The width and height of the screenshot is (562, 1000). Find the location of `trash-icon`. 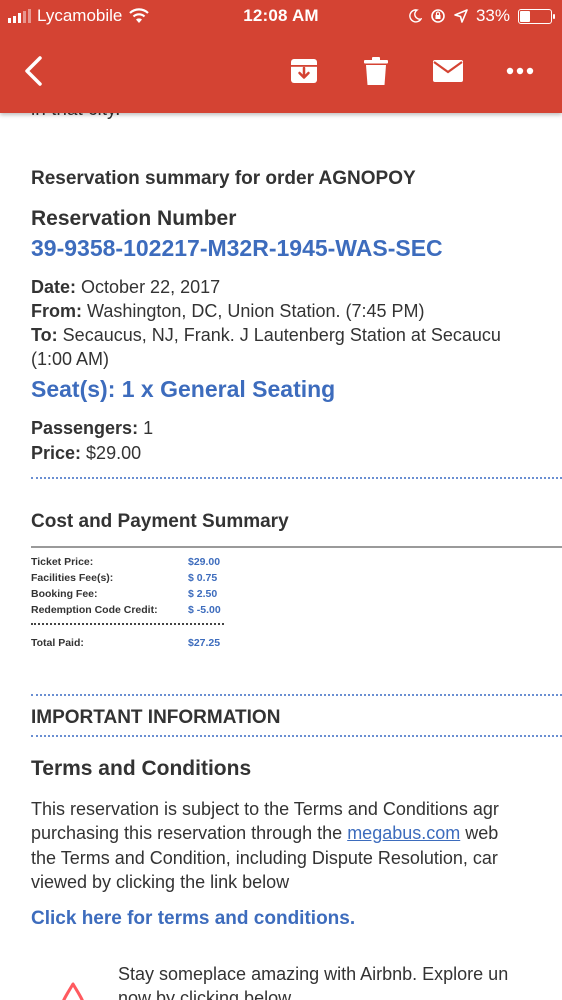

trash-icon is located at coordinates (376, 71).